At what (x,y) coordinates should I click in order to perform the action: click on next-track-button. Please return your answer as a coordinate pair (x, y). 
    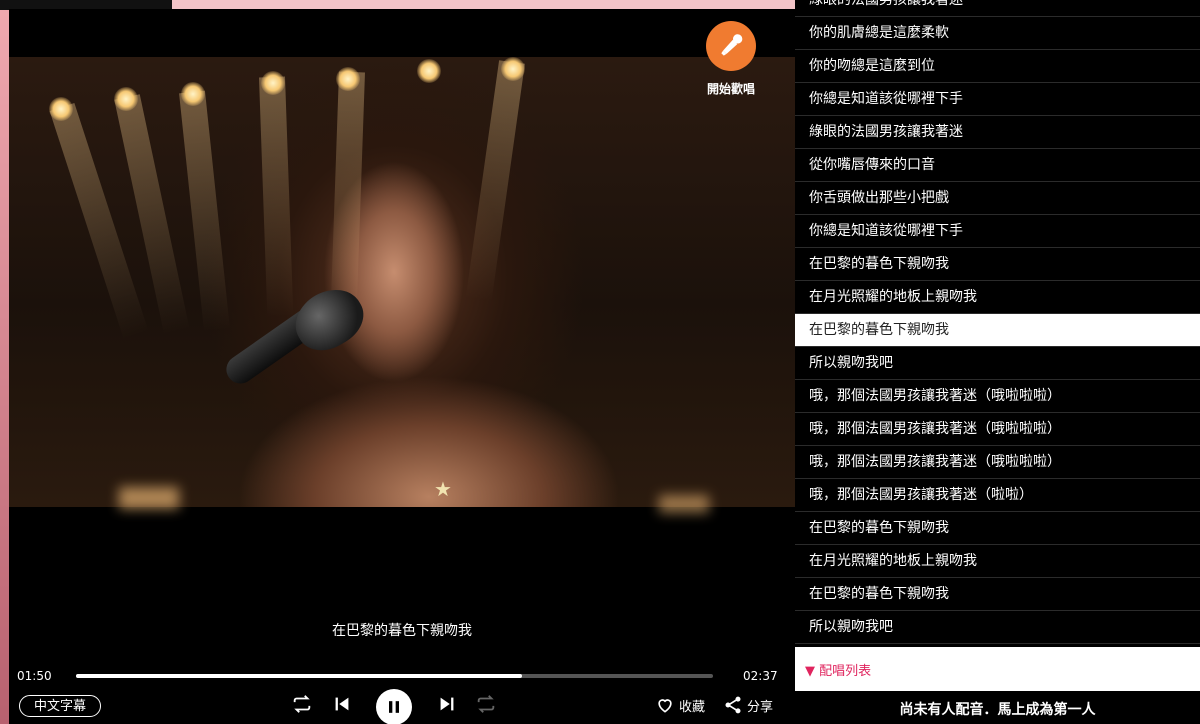
    Looking at the image, I should click on (447, 704).